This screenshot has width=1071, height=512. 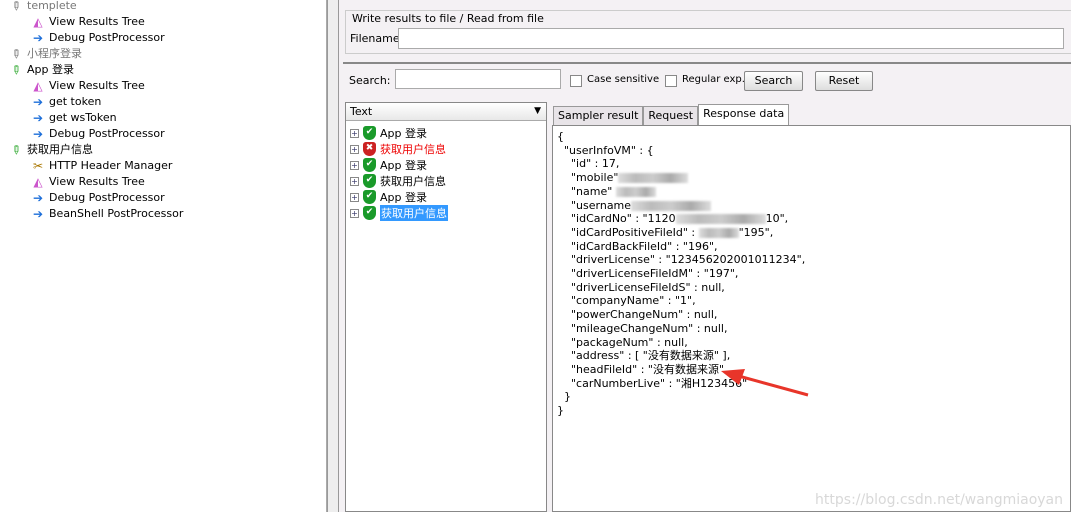 I want to click on tree-node: ✎ templete, so click(x=42, y=7).